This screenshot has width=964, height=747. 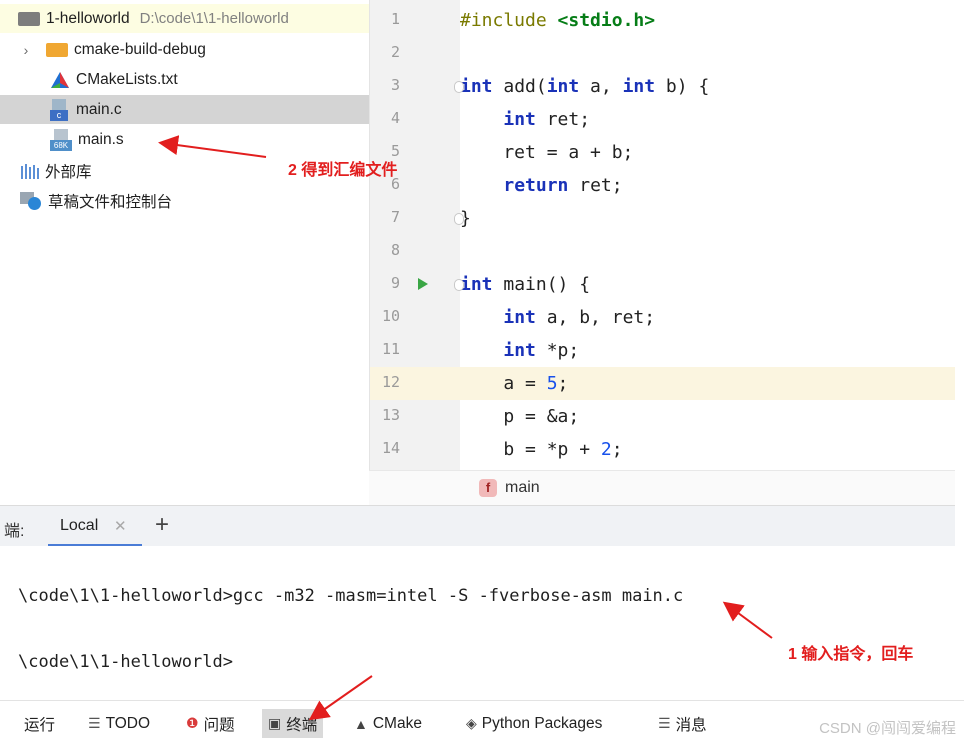 What do you see at coordinates (39, 723) in the screenshot?
I see `tool-run-button: 运行` at bounding box center [39, 723].